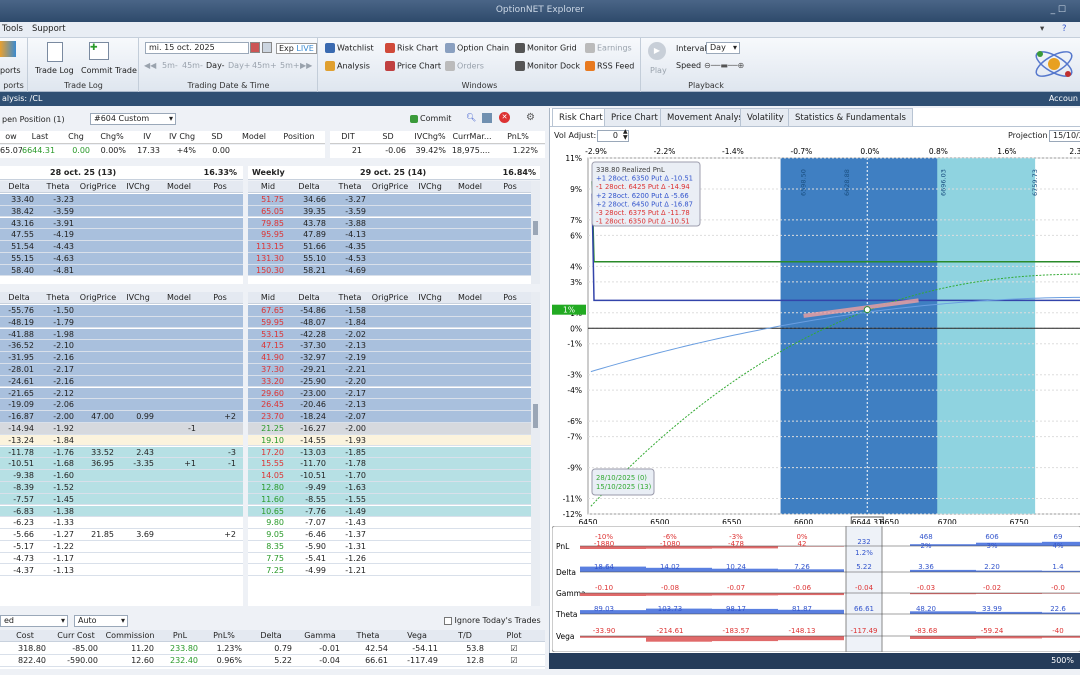 This screenshot has width=1080, height=675. What do you see at coordinates (634, 117) in the screenshot?
I see `tab-price-chart: Price Chart` at bounding box center [634, 117].